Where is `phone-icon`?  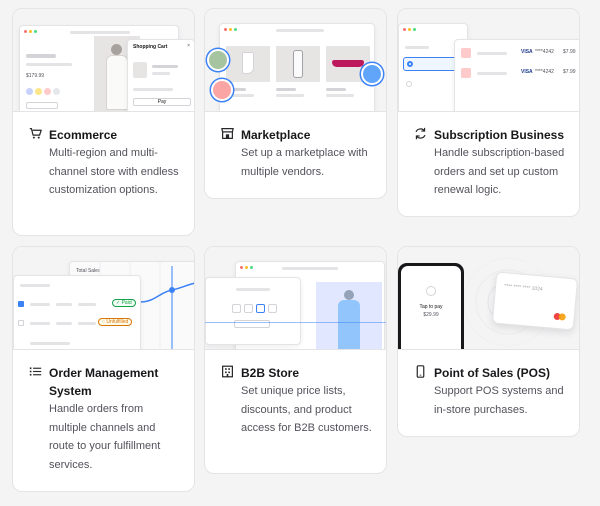
phone-icon is located at coordinates (424, 391).